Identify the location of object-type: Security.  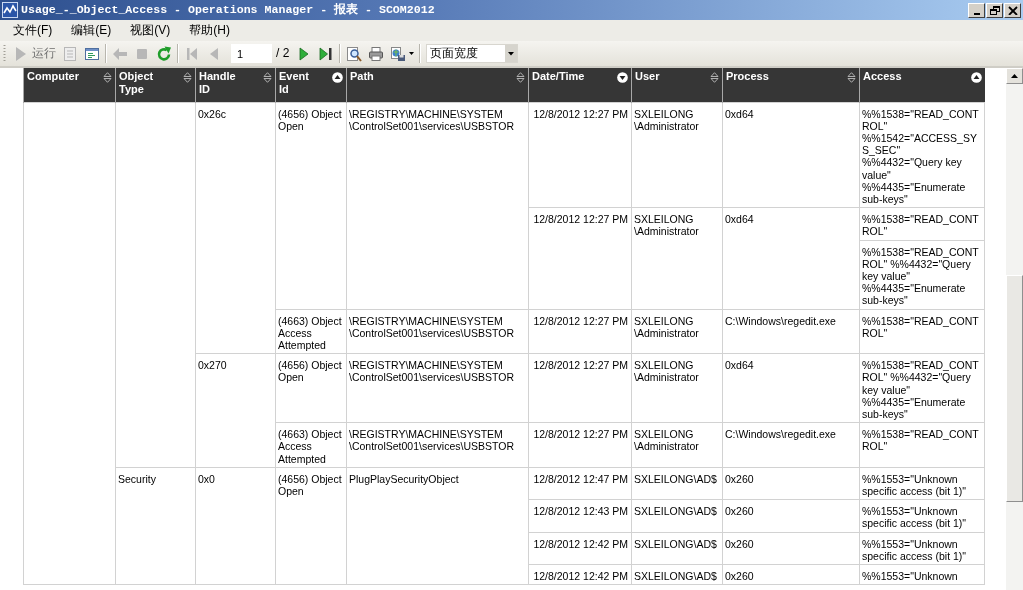
(137, 478).